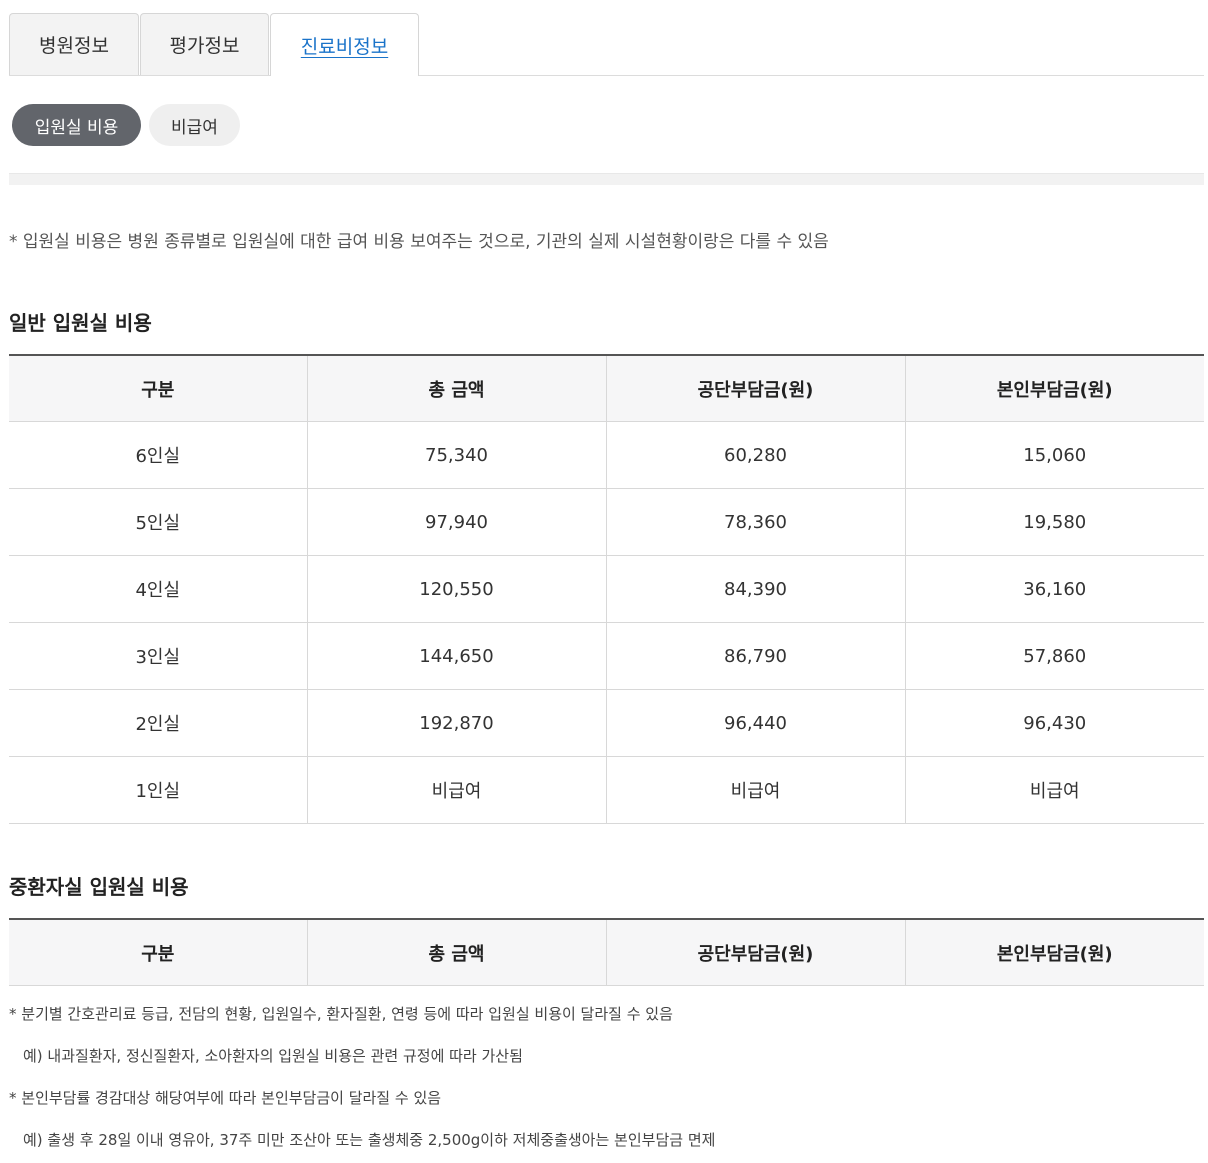 The image size is (1208, 1163). I want to click on cell-total: 97,940, so click(456, 522).